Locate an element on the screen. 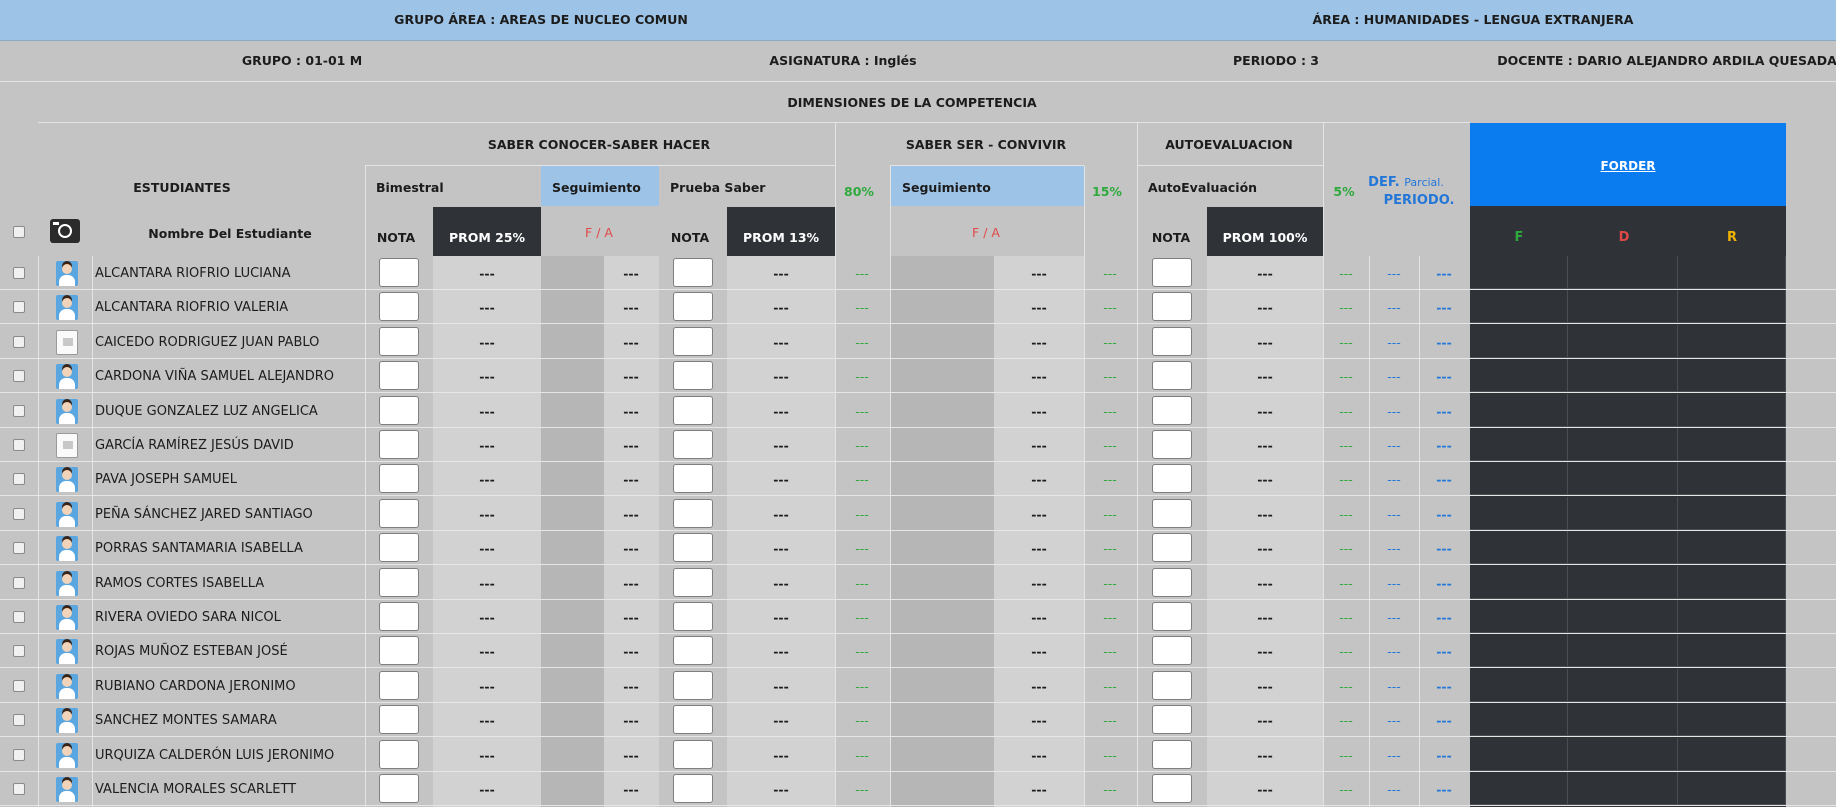 The width and height of the screenshot is (1836, 807). bimestral-header: Bimestral is located at coordinates (410, 187).